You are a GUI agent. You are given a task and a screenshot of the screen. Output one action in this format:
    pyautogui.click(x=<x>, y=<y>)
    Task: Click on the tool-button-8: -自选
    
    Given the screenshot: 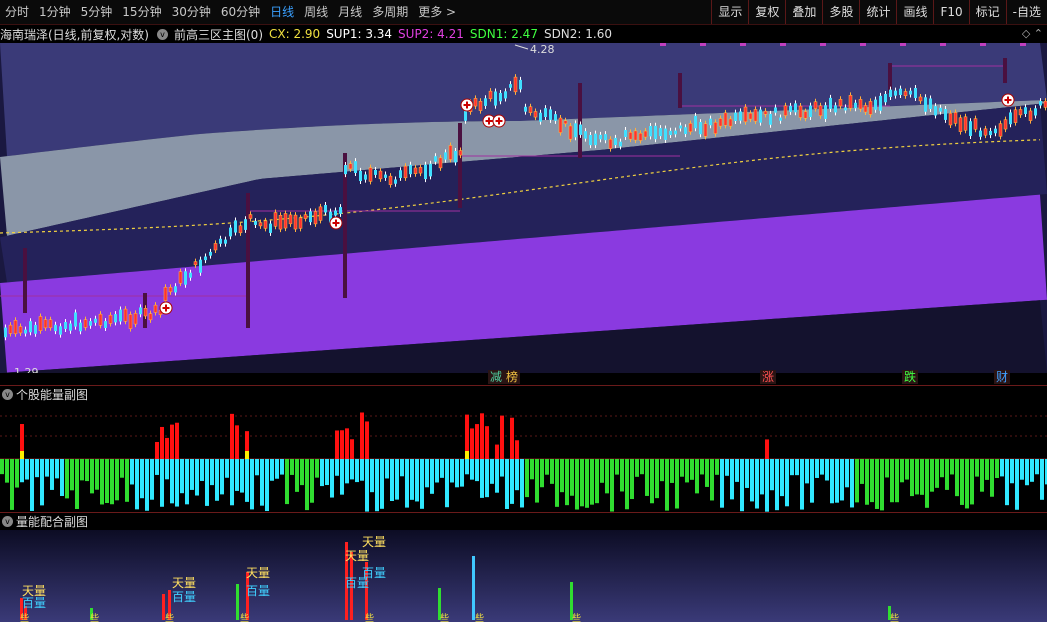 What is the action you would take?
    pyautogui.click(x=1026, y=12)
    